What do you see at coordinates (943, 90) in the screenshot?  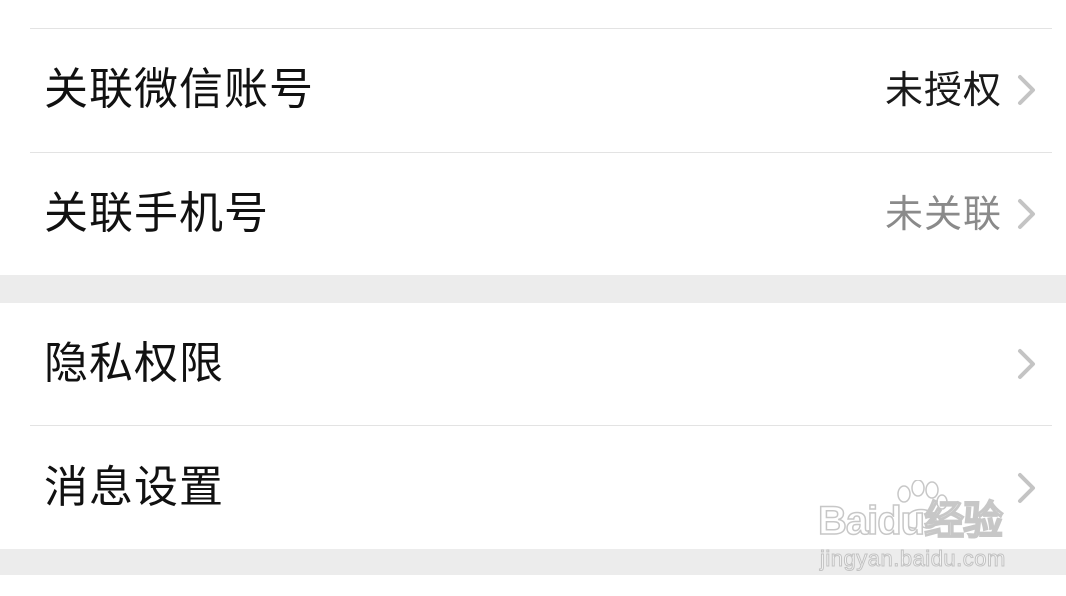 I see `wechat-auth-status: 未授权` at bounding box center [943, 90].